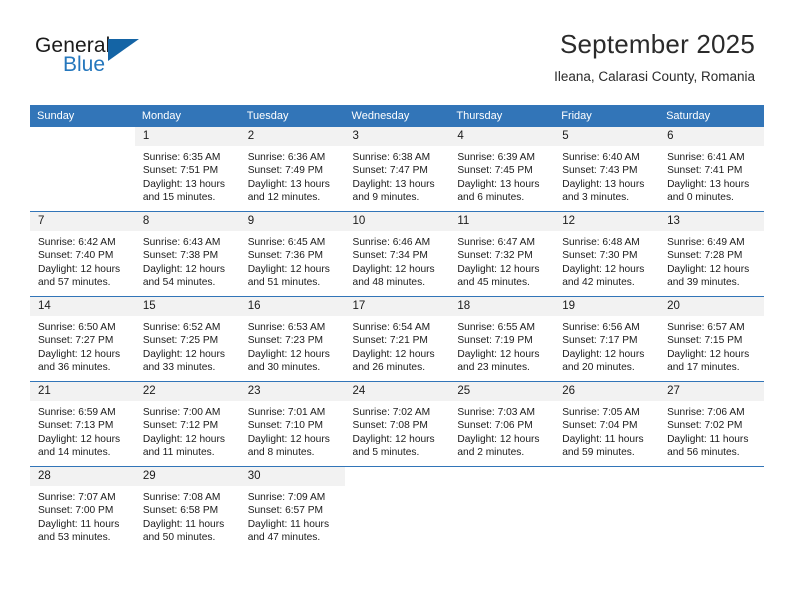  Describe the element at coordinates (711, 306) in the screenshot. I see `day-number: 20` at that location.